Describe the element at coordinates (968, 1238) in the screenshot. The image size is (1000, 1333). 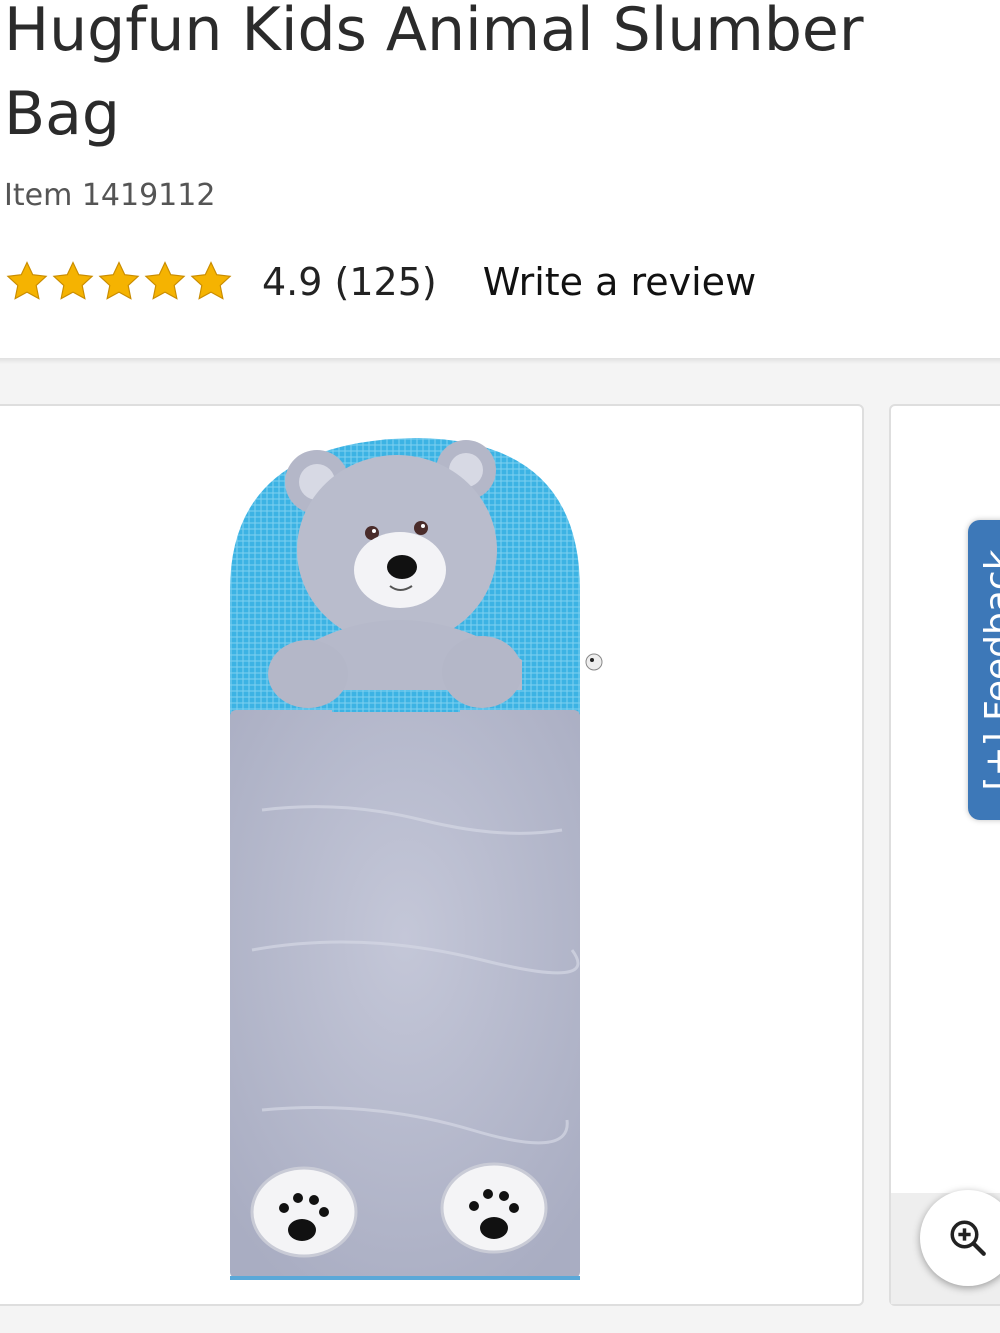
I see `zoom-in-icon` at that location.